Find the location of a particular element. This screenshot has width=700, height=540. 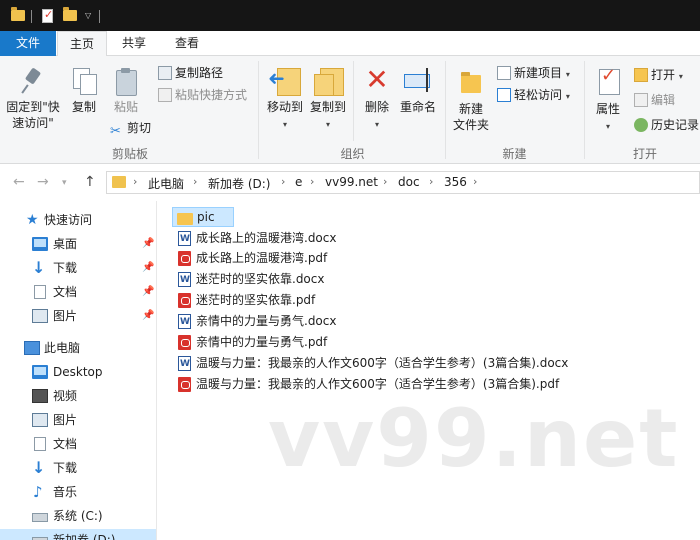

paste-icon is located at coordinates (126, 81).